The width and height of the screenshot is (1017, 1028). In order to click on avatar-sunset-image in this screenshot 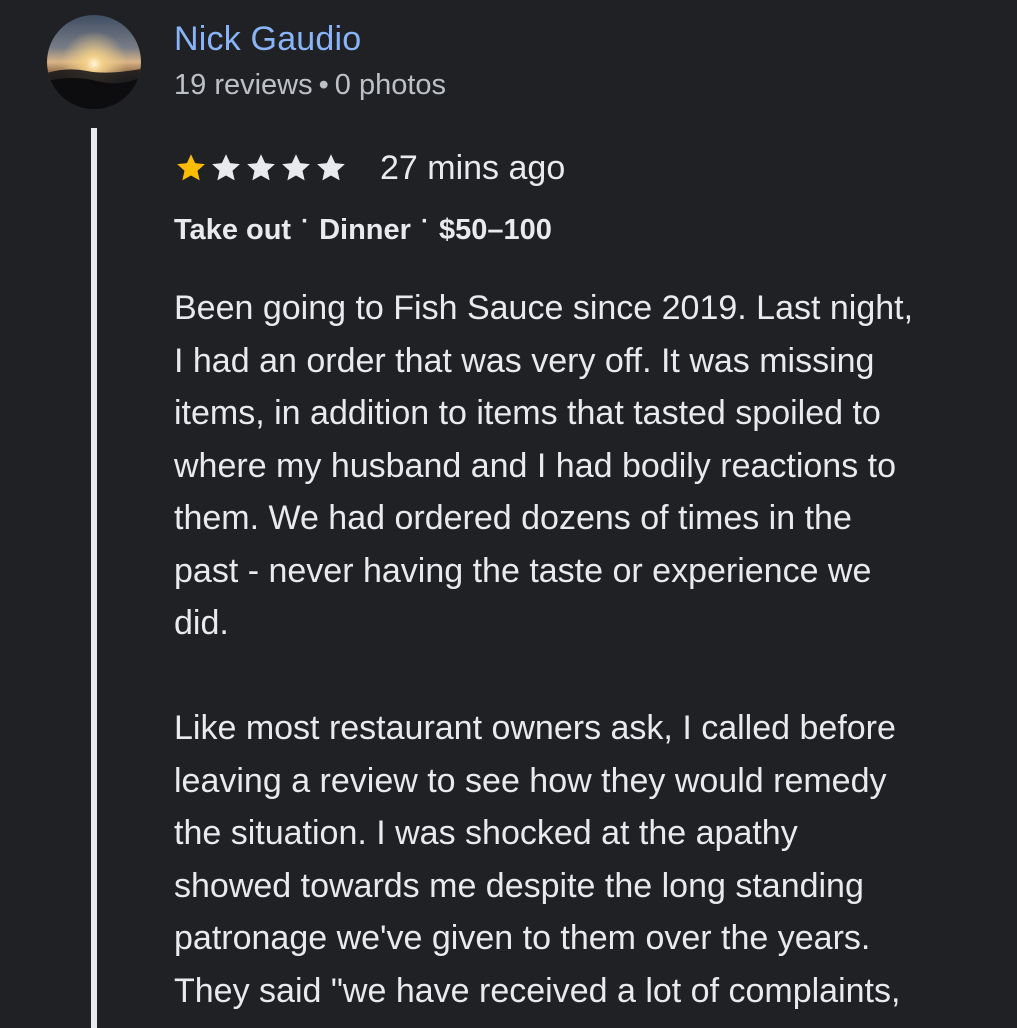, I will do `click(94, 62)`.